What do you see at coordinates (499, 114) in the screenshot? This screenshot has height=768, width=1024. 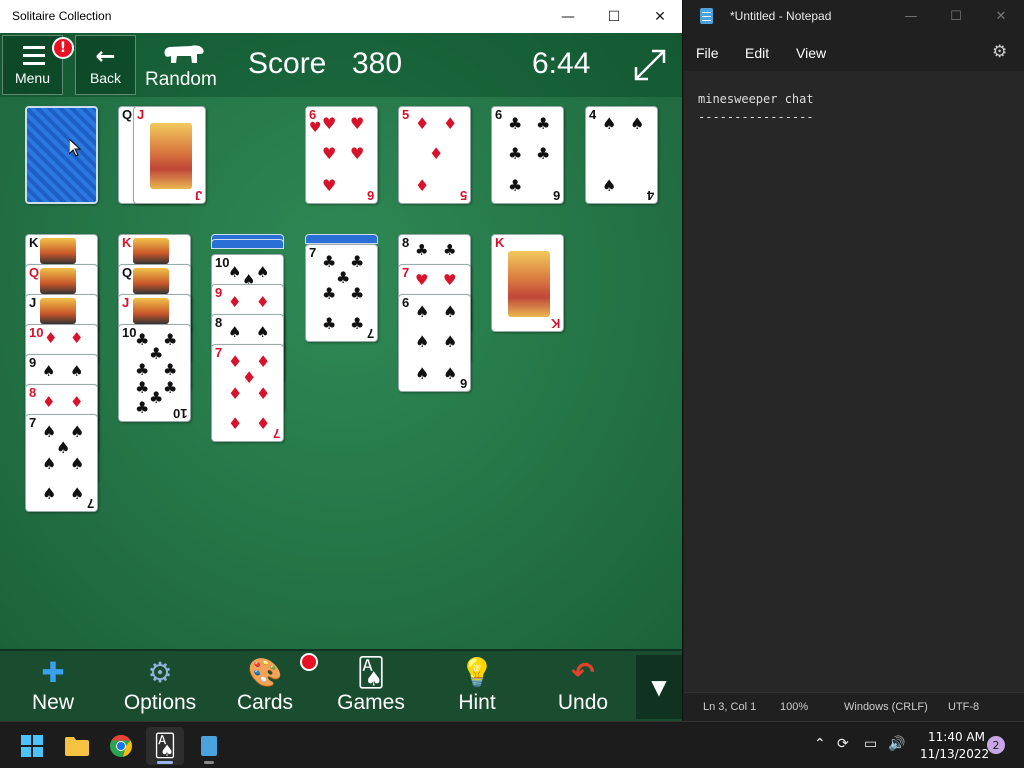 I see `card-rank: 6` at bounding box center [499, 114].